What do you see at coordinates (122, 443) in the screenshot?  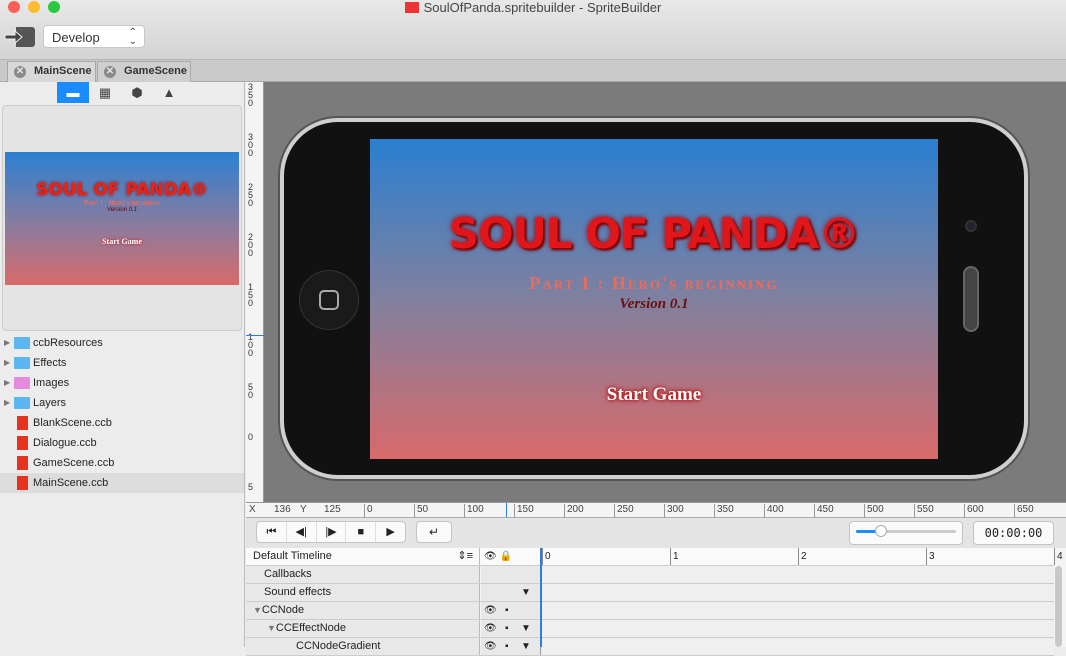 I see `file-item: Dialogue.ccb` at bounding box center [122, 443].